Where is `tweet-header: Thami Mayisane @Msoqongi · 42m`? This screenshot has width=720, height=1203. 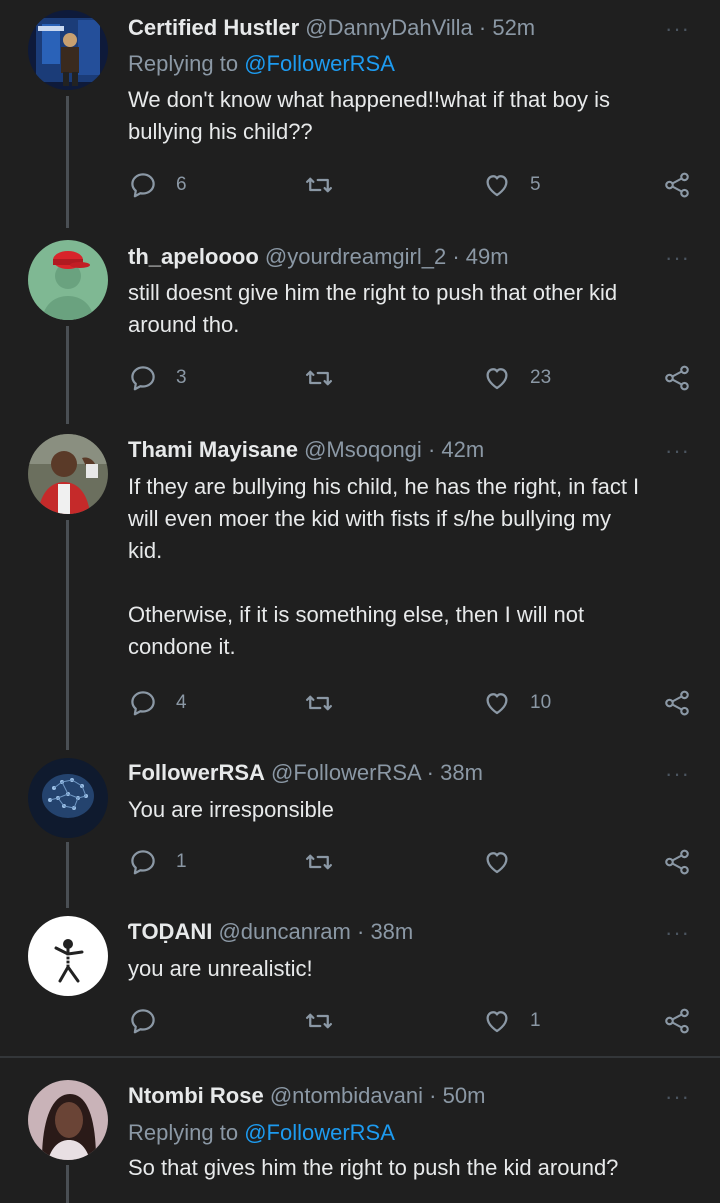
tweet-header: Thami Mayisane @Msoqongi · 42m is located at coordinates (394, 450).